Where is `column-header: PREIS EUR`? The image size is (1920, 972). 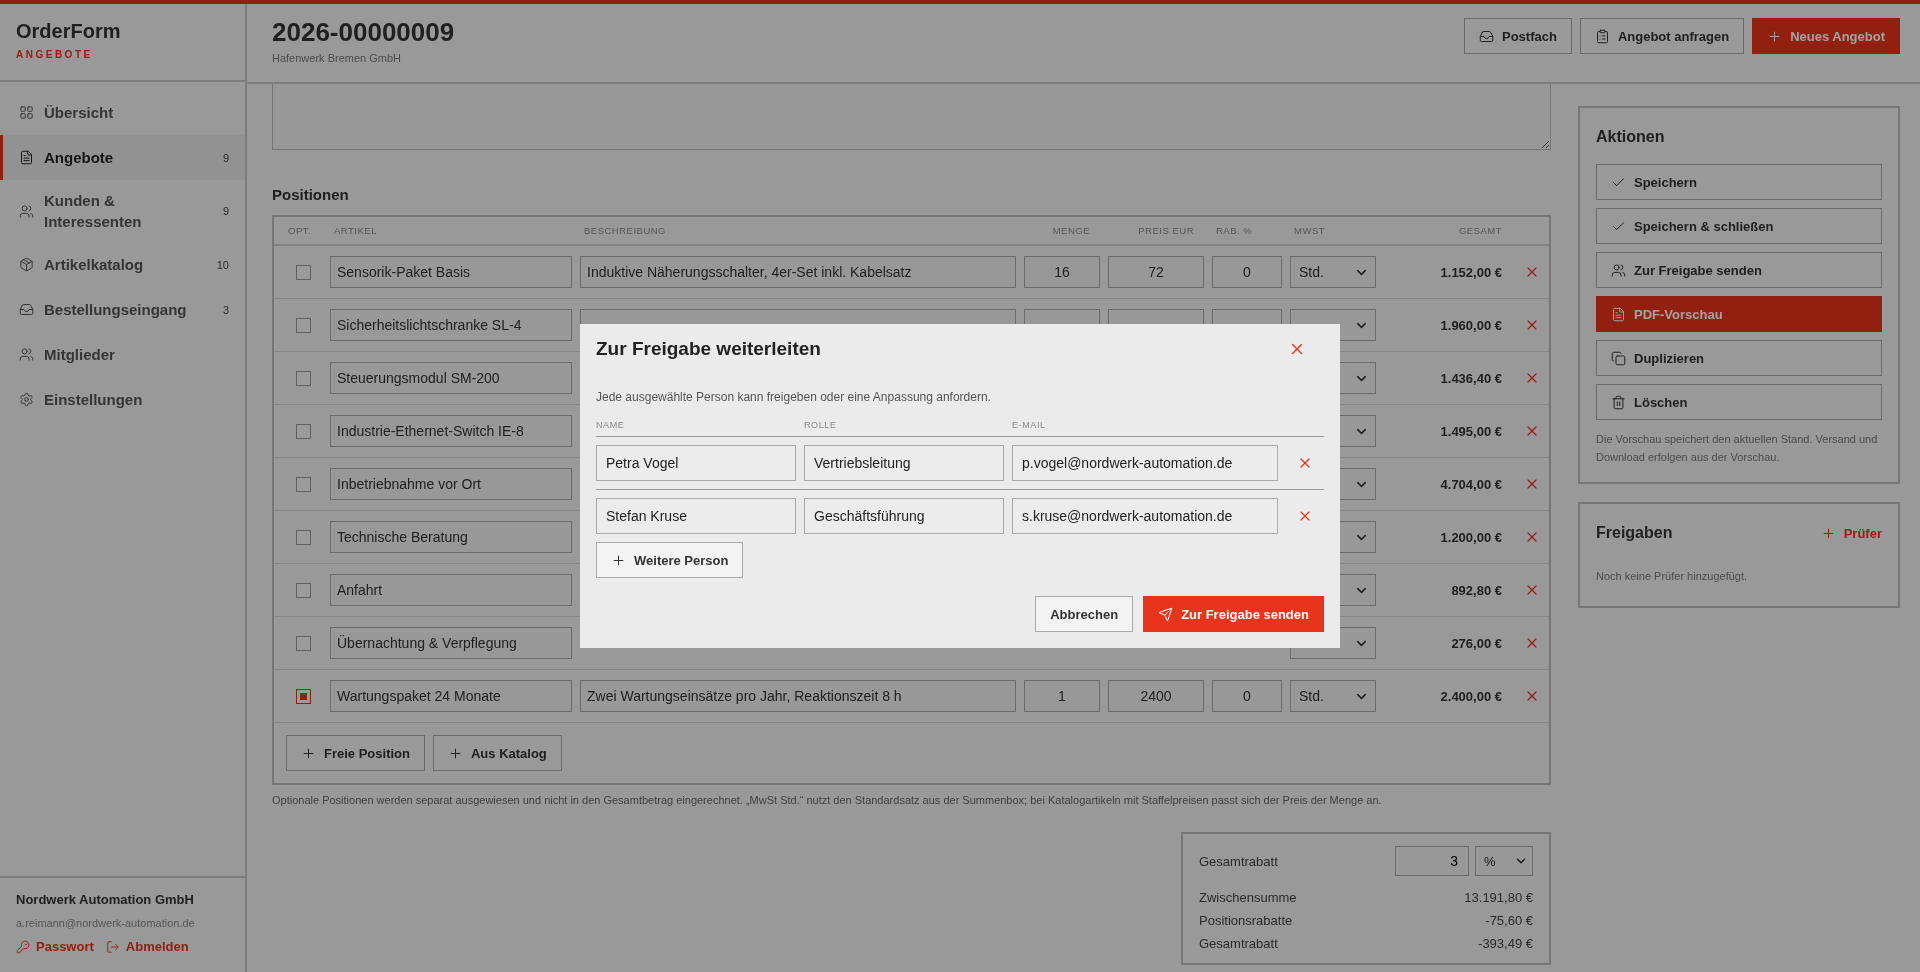
column-header: PREIS EUR is located at coordinates (1166, 230).